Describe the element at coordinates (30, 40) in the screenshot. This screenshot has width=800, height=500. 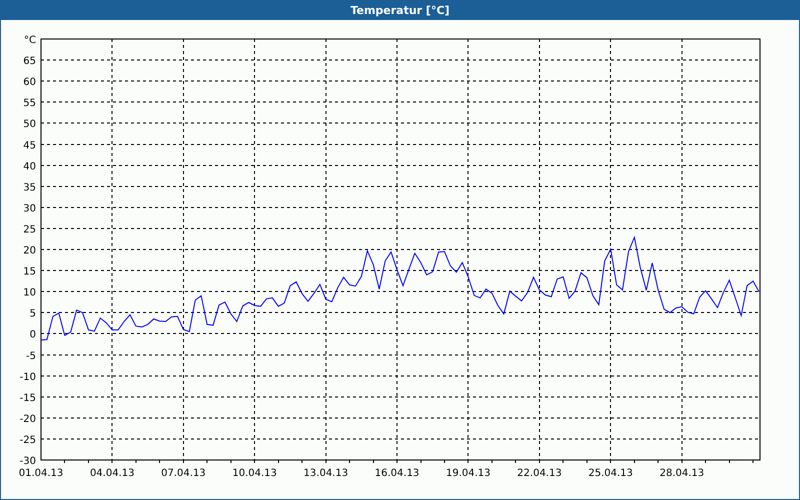
I see `axis-label: °C` at that location.